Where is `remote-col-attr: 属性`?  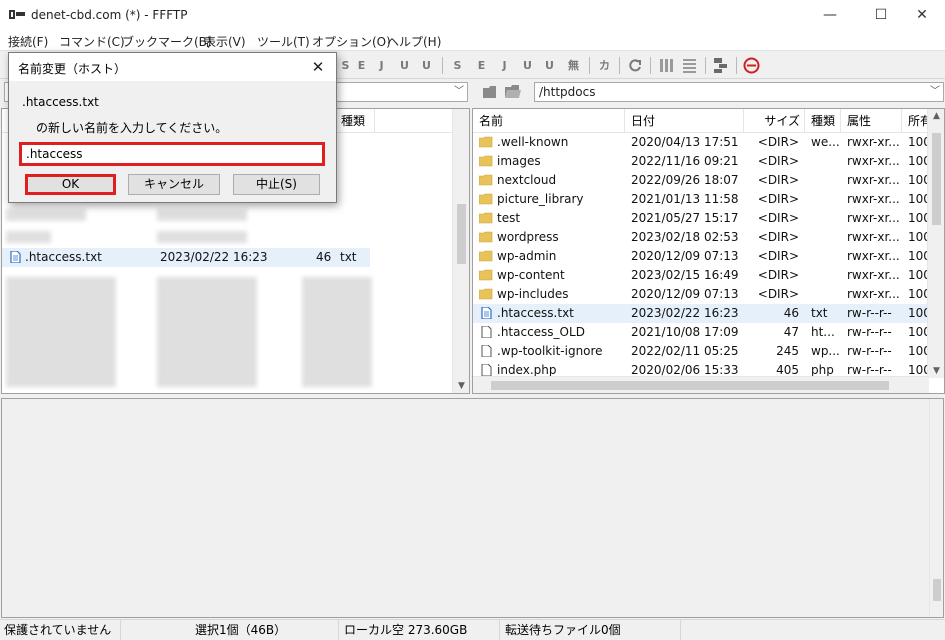 remote-col-attr: 属性 is located at coordinates (871, 121).